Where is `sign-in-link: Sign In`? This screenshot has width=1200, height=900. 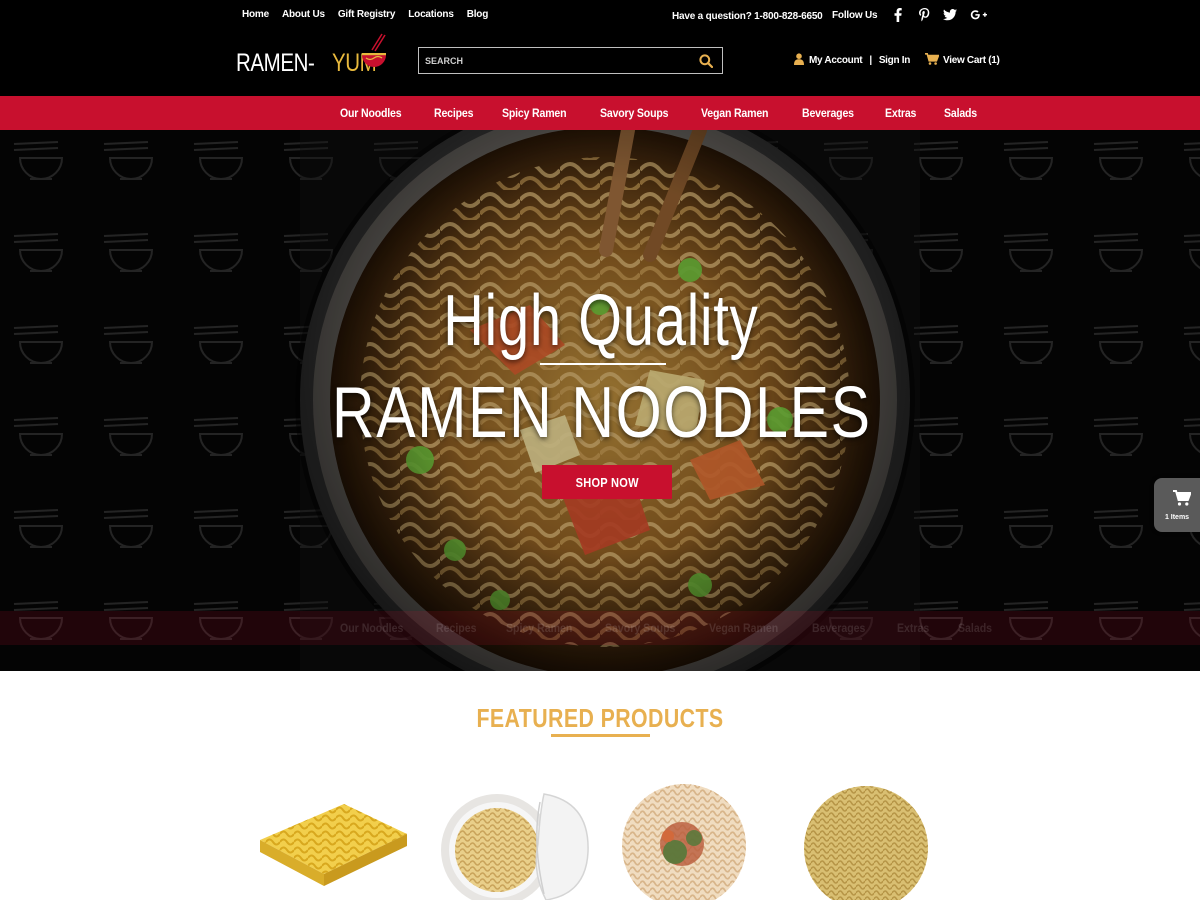
sign-in-link: Sign In is located at coordinates (895, 60).